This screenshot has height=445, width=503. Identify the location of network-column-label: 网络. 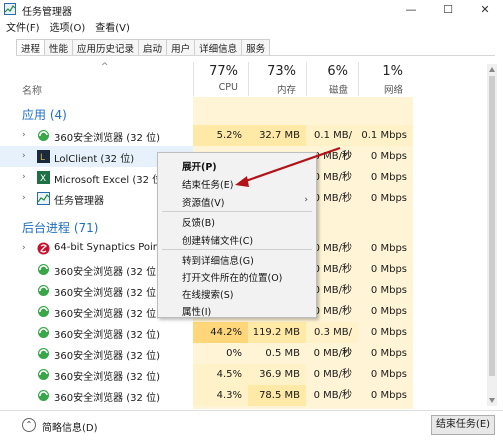
(393, 90).